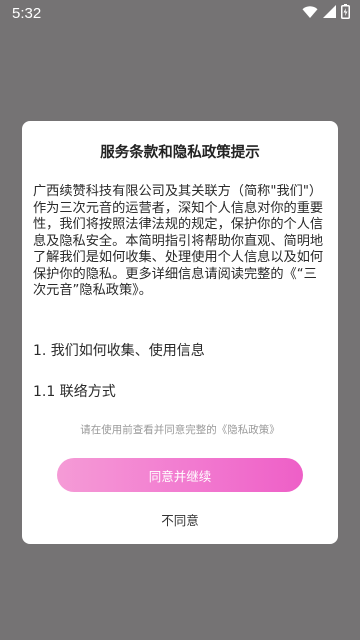 This screenshot has height=640, width=360. Describe the element at coordinates (180, 475) in the screenshot. I see `agree-button: 同意并继续` at that location.